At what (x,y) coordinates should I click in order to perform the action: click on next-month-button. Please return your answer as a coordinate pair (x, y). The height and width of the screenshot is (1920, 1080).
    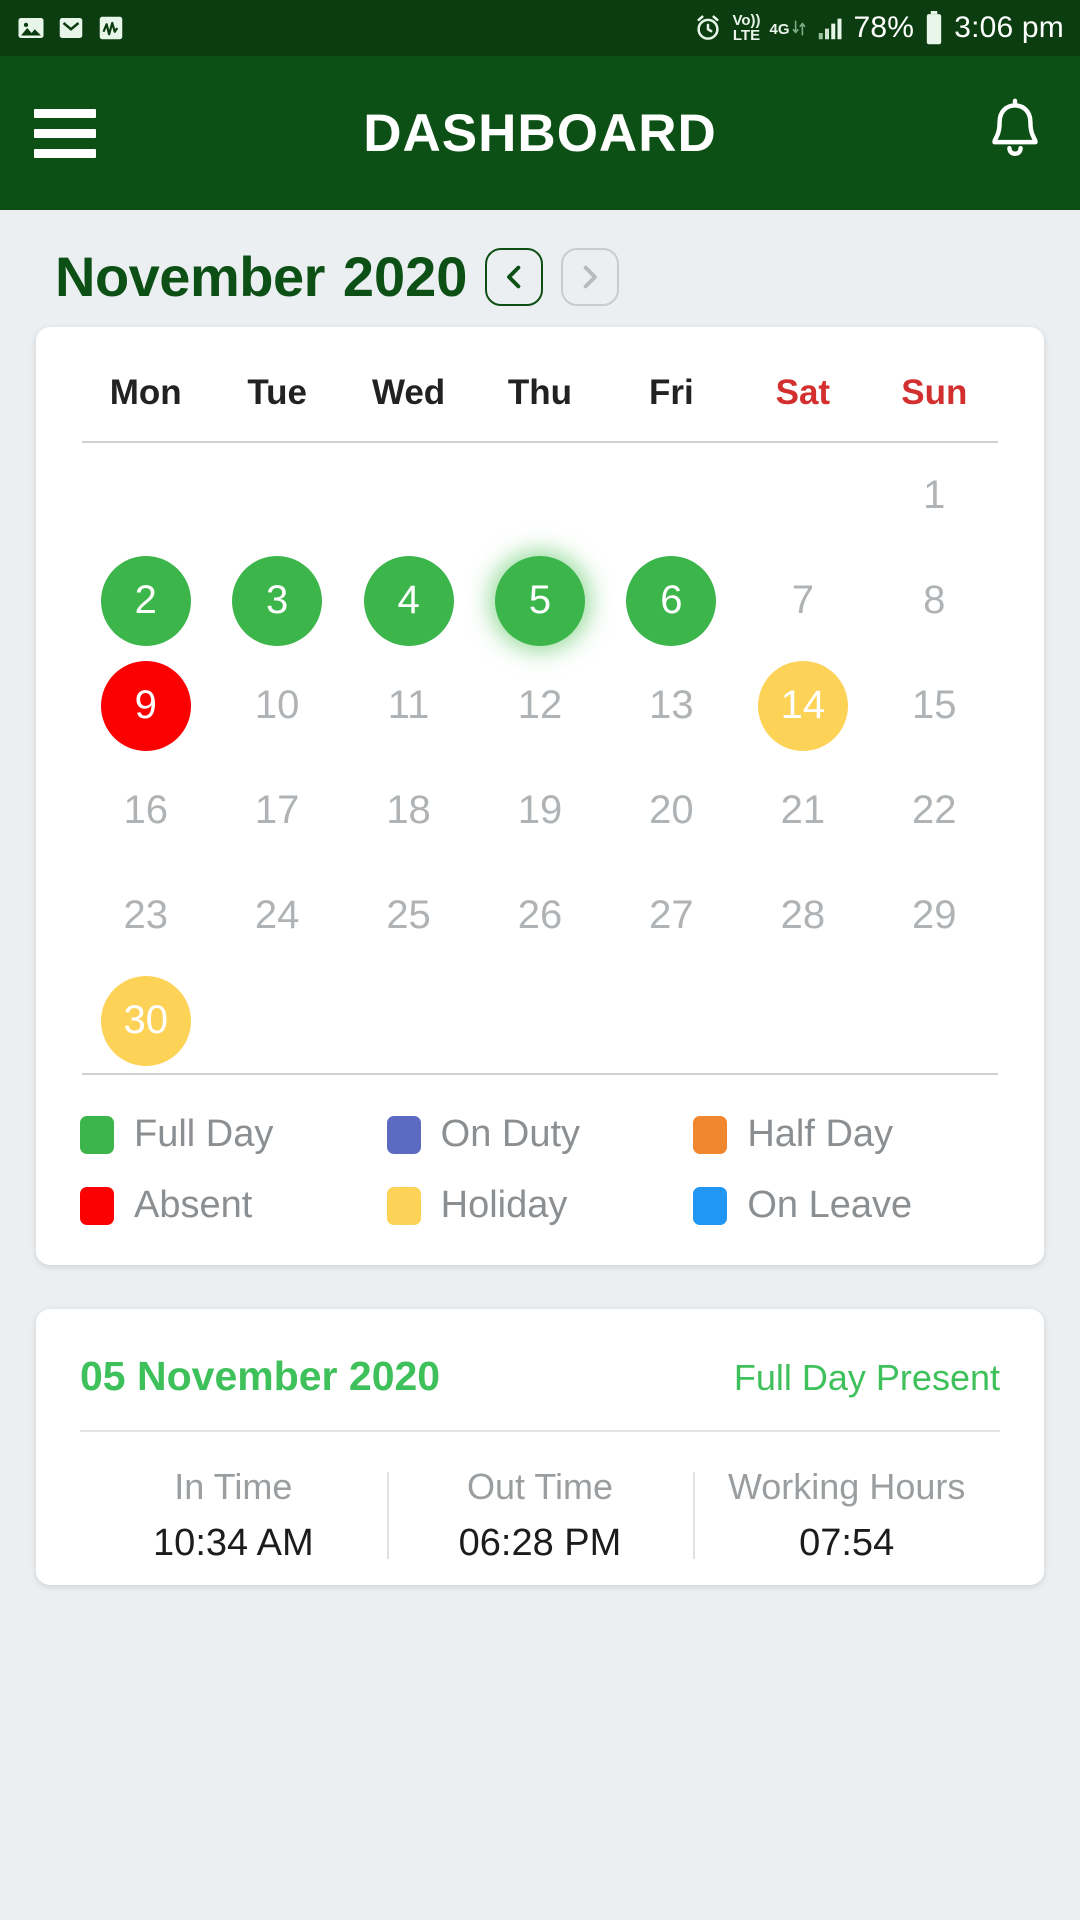
    Looking at the image, I should click on (590, 276).